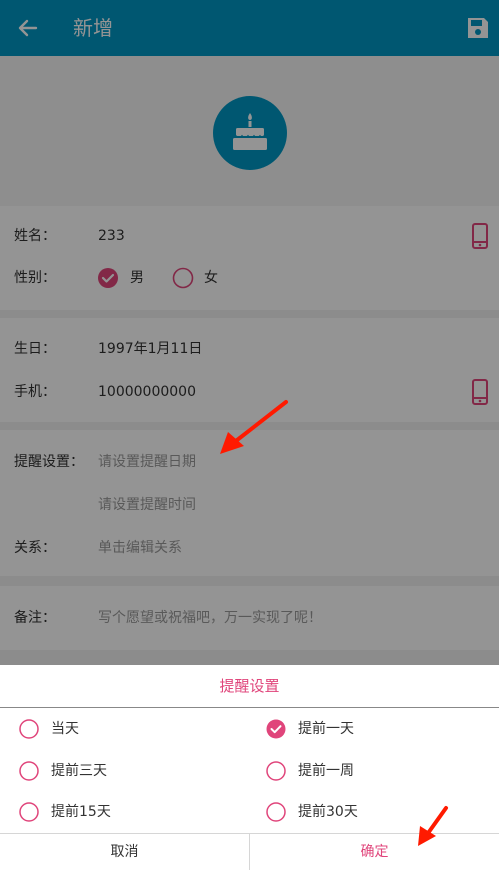  I want to click on option-15-days-before: 提前15天, so click(134, 812).